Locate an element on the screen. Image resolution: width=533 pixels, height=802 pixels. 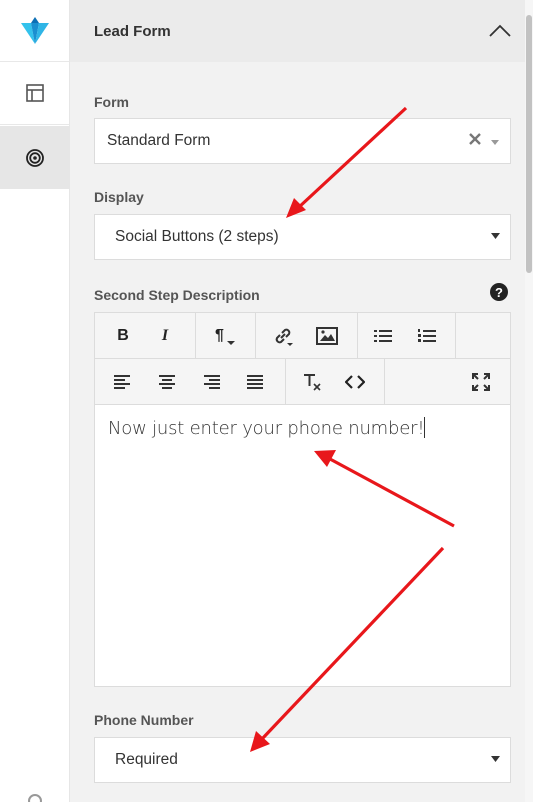
align-center-icon is located at coordinates (167, 381).